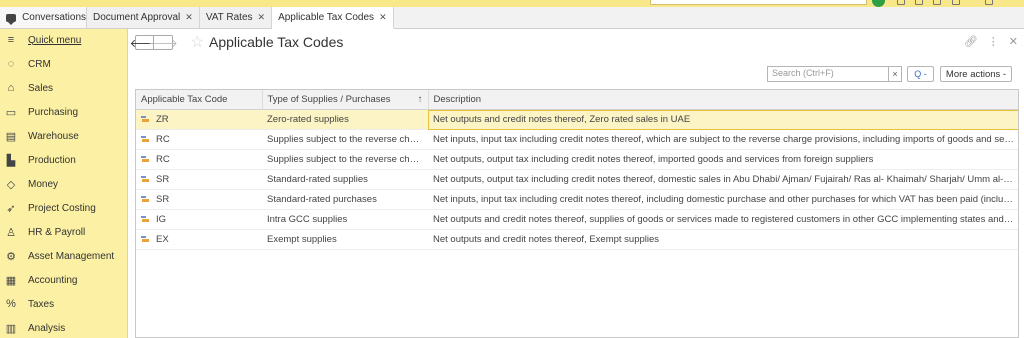 The width and height of the screenshot is (1024, 338). What do you see at coordinates (723, 100) in the screenshot?
I see `column-header-description: Description` at bounding box center [723, 100].